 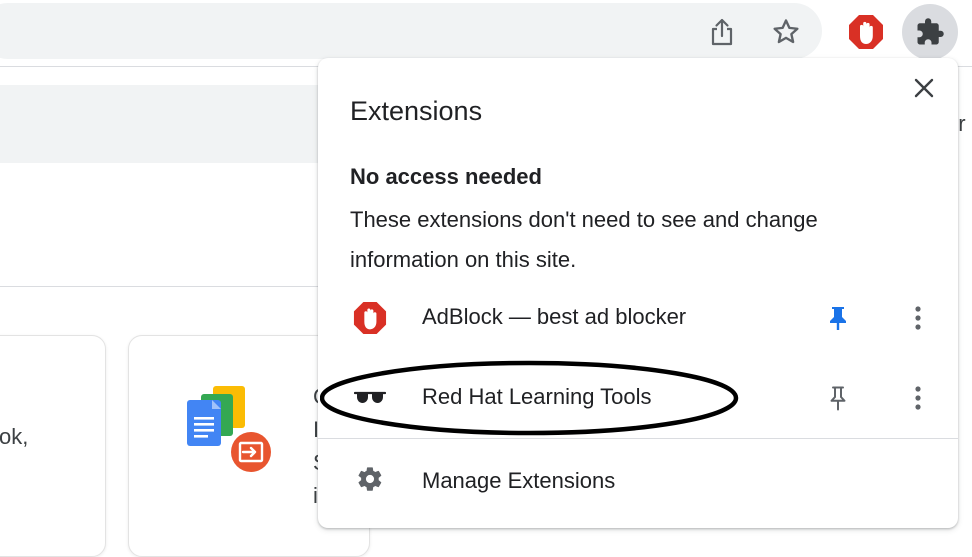 I want to click on extension-icon-red-hat, so click(x=370, y=398).